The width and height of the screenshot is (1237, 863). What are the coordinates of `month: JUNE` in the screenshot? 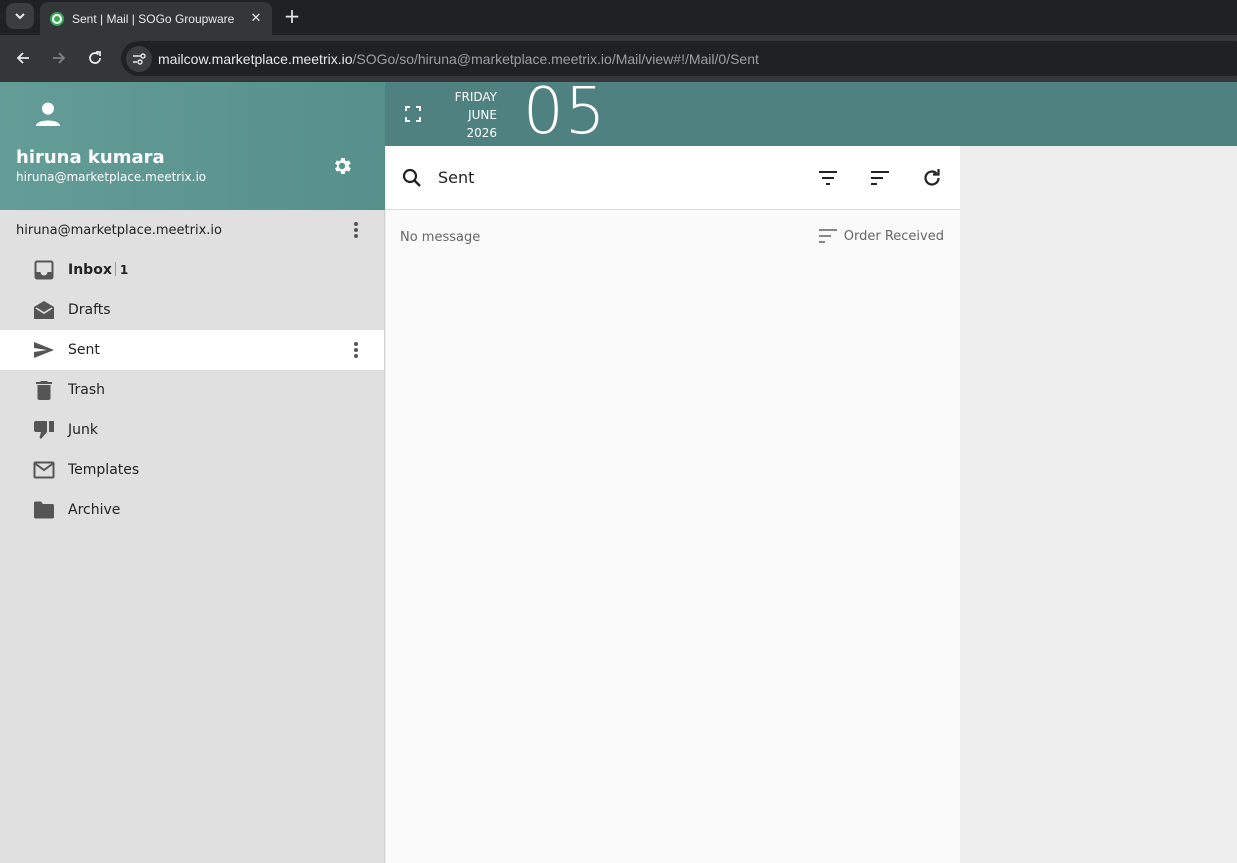 It's located at (482, 115).